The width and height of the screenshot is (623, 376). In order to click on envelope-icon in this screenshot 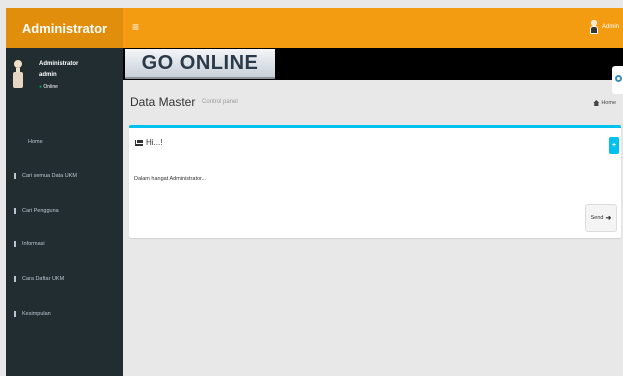, I will do `click(139, 142)`.